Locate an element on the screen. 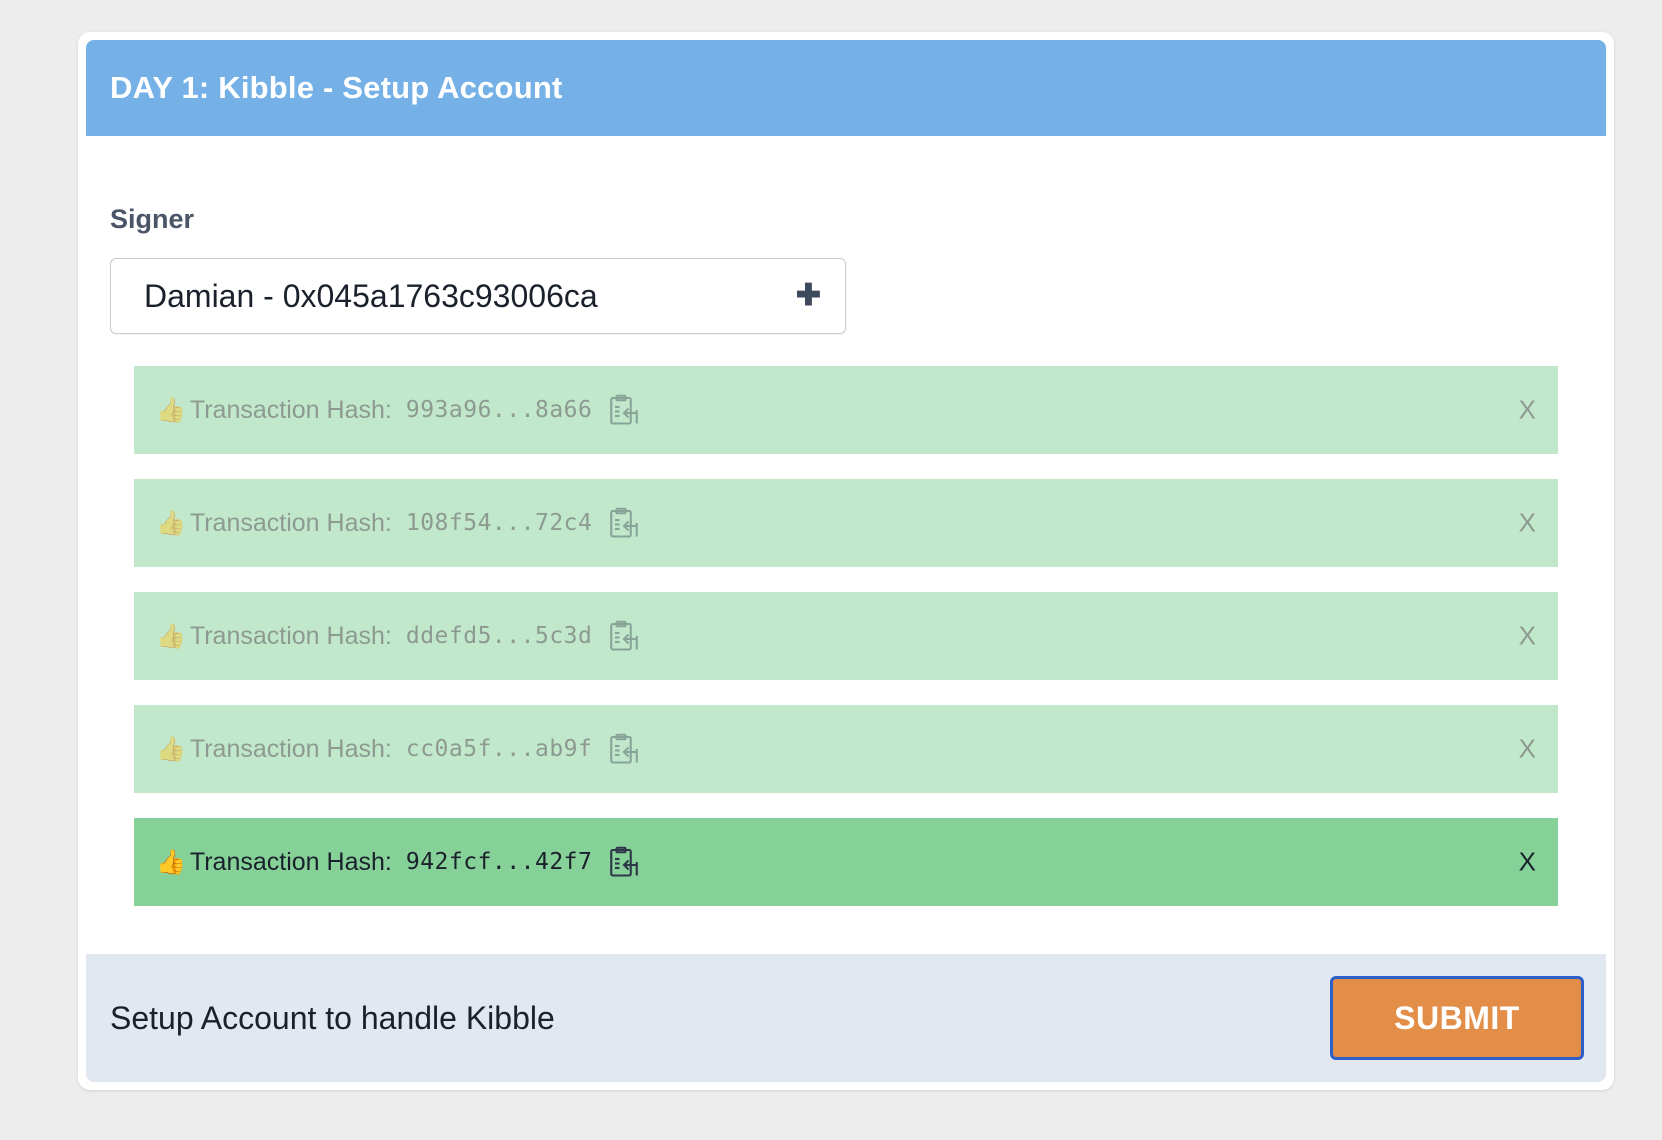 This screenshot has height=1140, width=1662. card-footer: Setup Account to handle Kibble SUBMIT is located at coordinates (846, 1018).